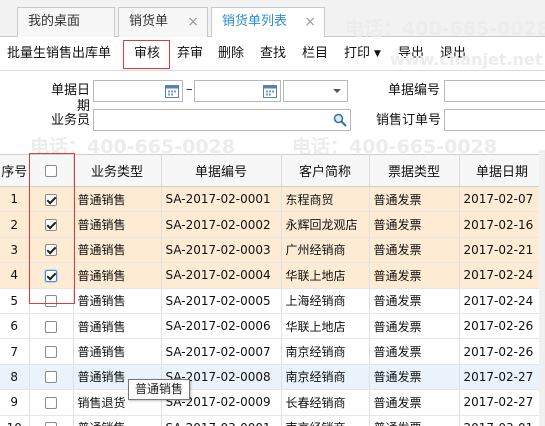 Image resolution: width=545 pixels, height=426 pixels. What do you see at coordinates (337, 91) in the screenshot?
I see `chevron-down-icon` at bounding box center [337, 91].